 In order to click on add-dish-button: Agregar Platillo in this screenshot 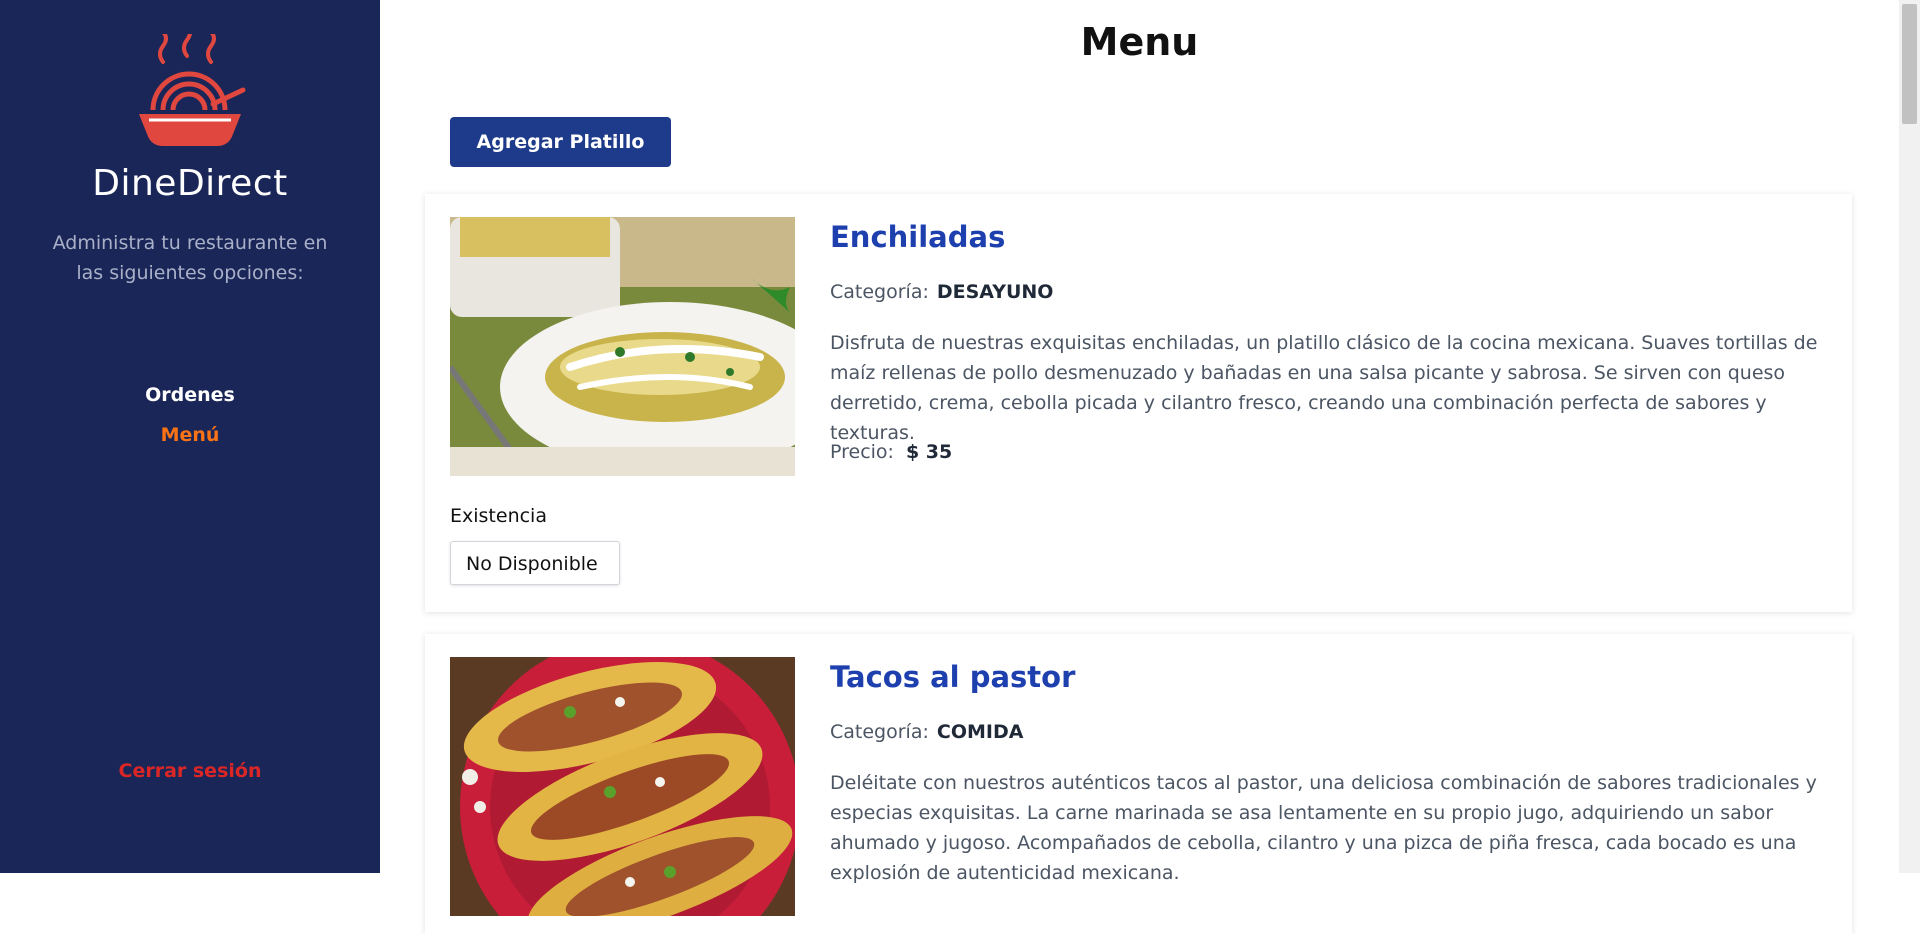, I will do `click(560, 142)`.